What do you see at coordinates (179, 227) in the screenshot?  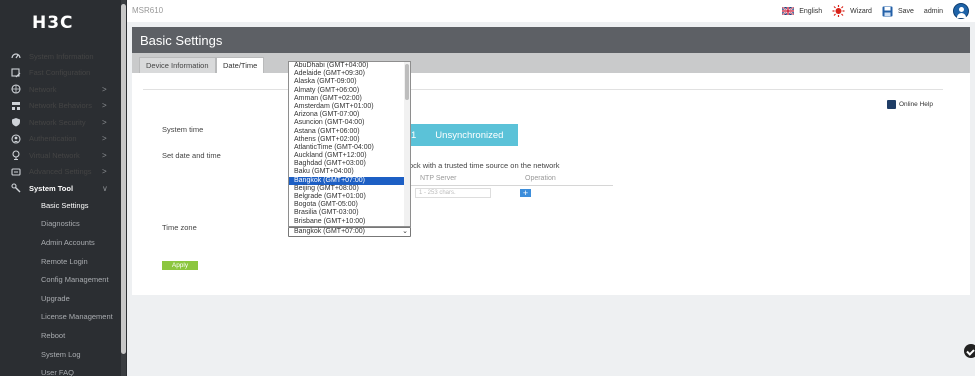 I see `time-zone-label: Time zone` at bounding box center [179, 227].